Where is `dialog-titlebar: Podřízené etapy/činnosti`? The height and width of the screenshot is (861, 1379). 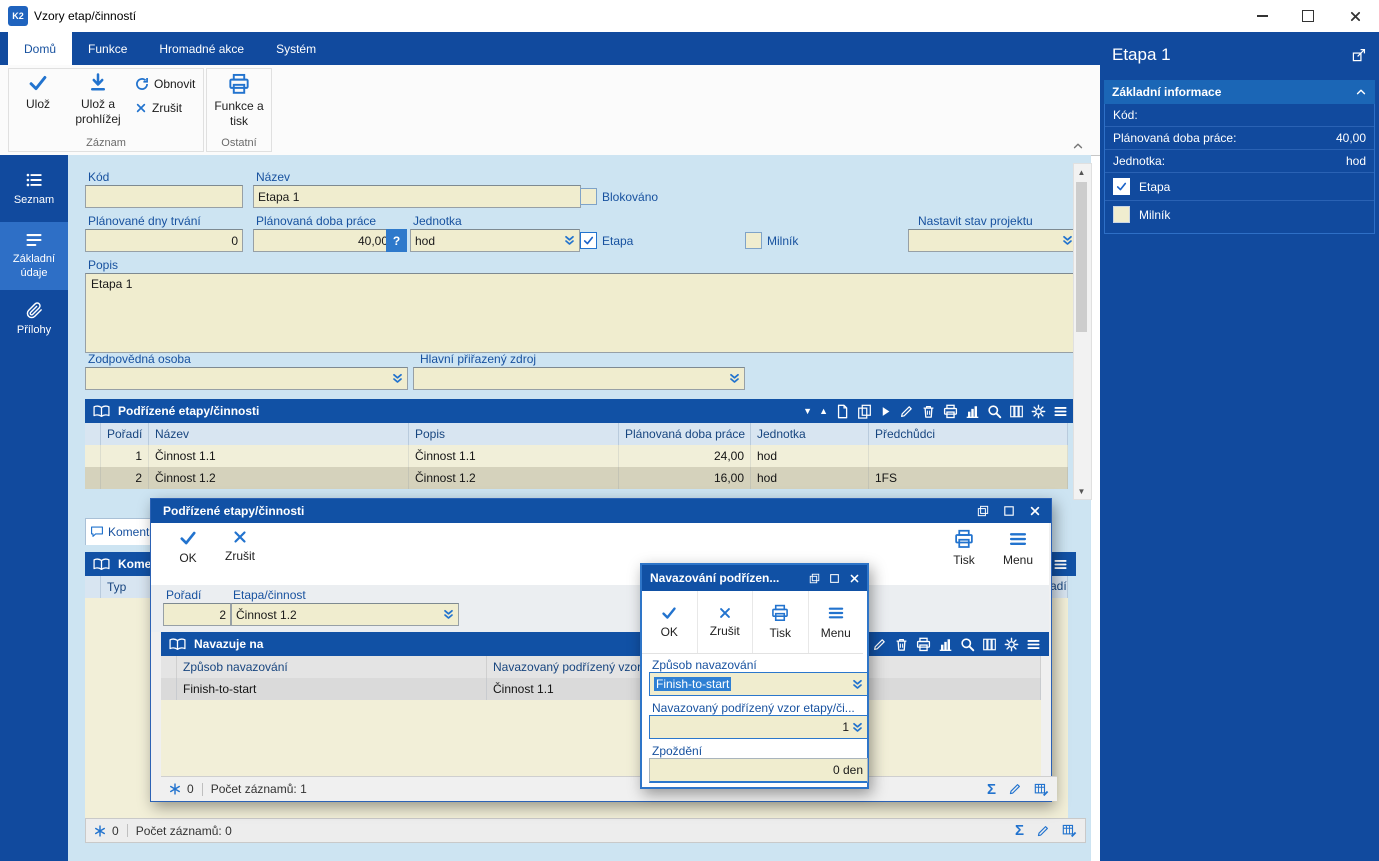
dialog-titlebar: Podřízené etapy/činnosti is located at coordinates (601, 511).